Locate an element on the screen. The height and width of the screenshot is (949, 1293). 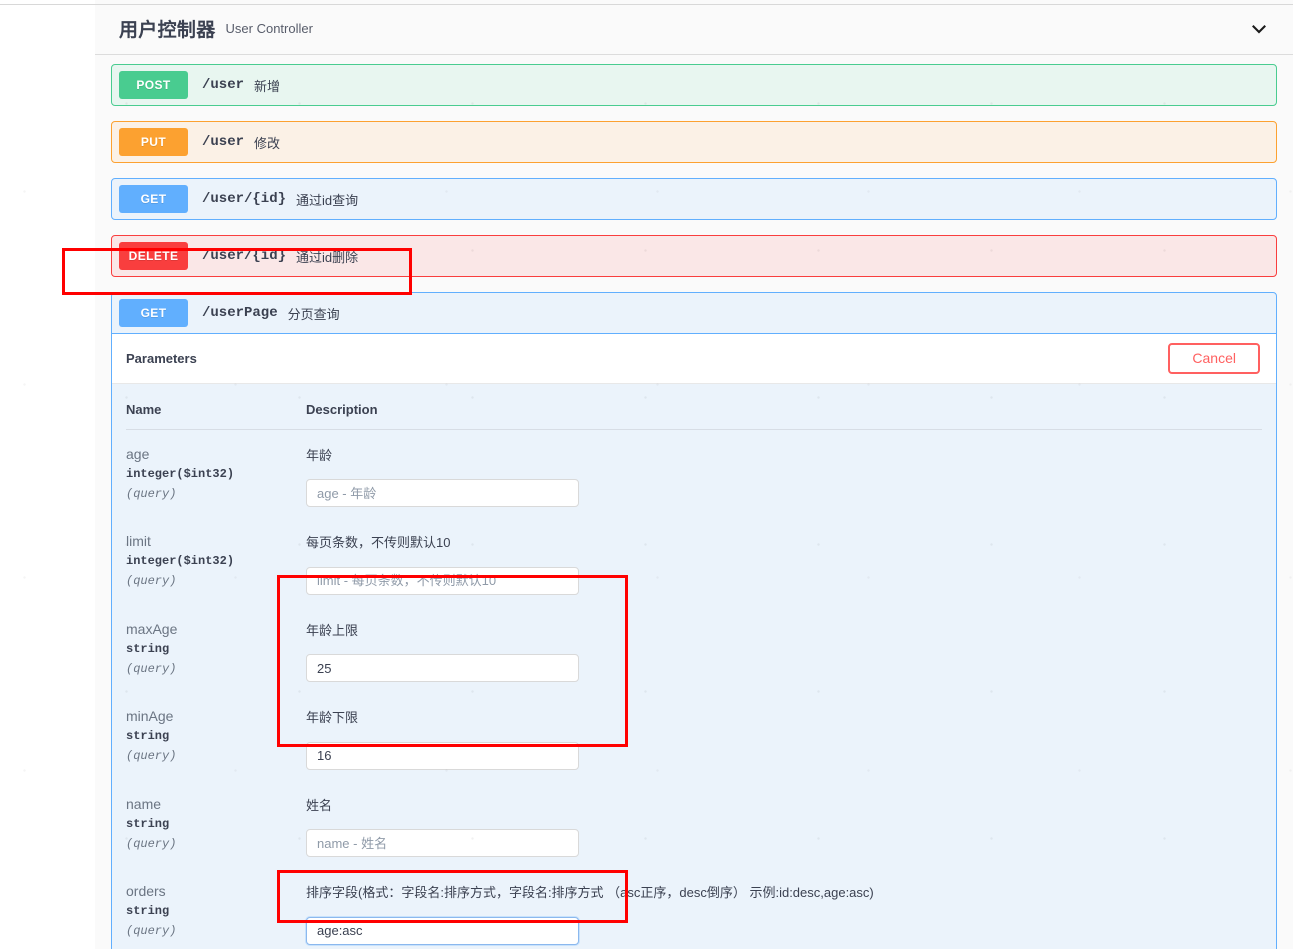
parameter-name-cell: maxAge string (query) is located at coordinates (216, 649).